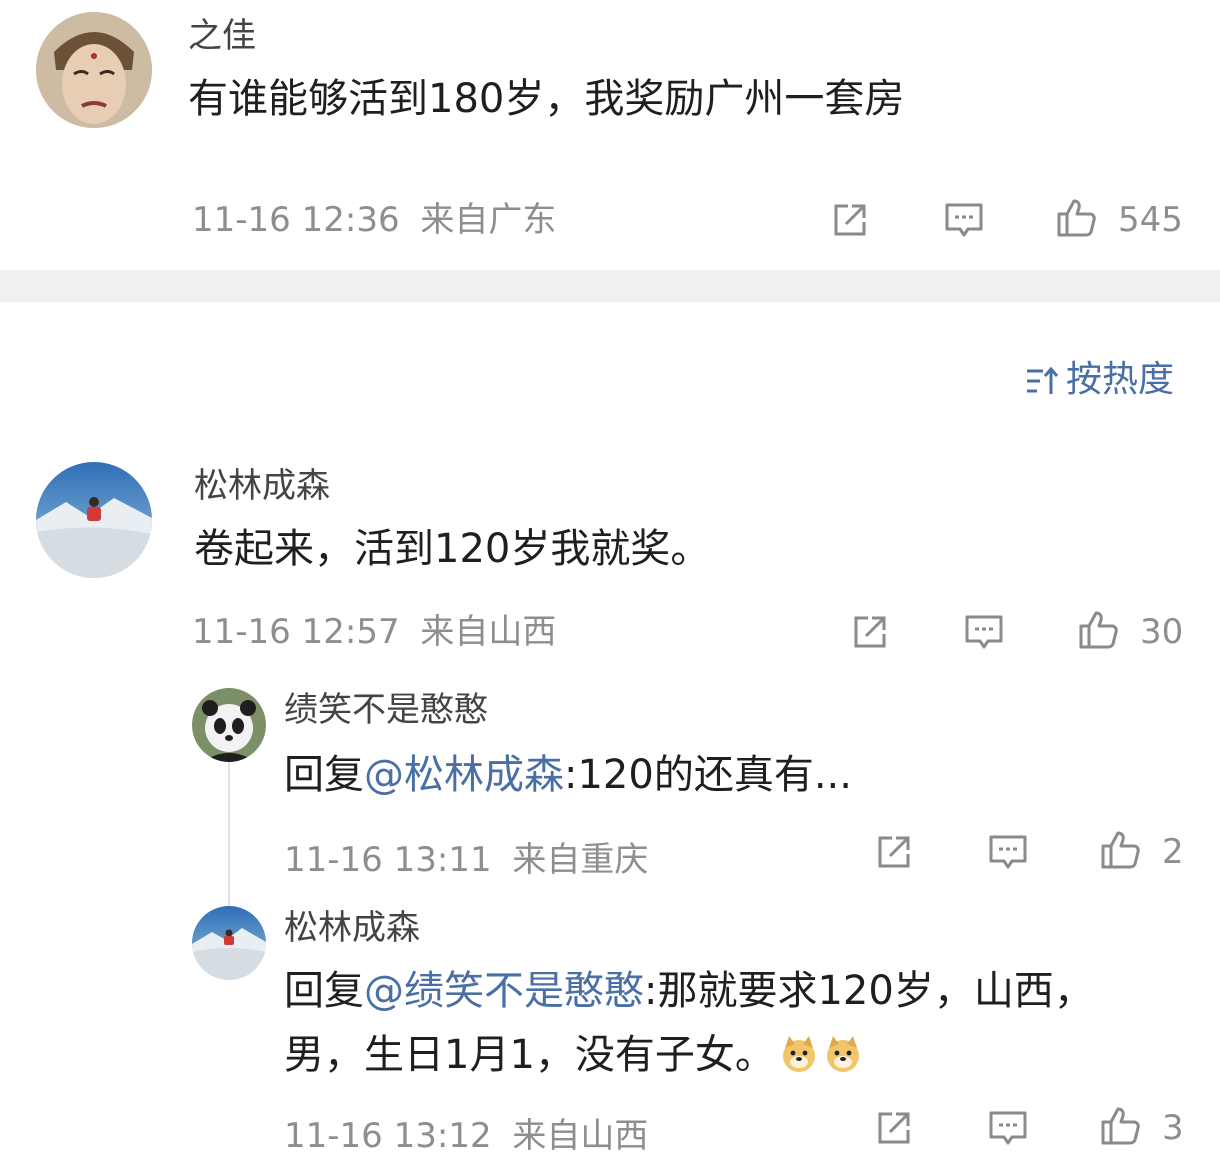 Image resolution: width=1220 pixels, height=1176 pixels. Describe the element at coordinates (452, 549) in the screenshot. I see `comment-text: 卷起来，活到120岁我就奖。` at that location.